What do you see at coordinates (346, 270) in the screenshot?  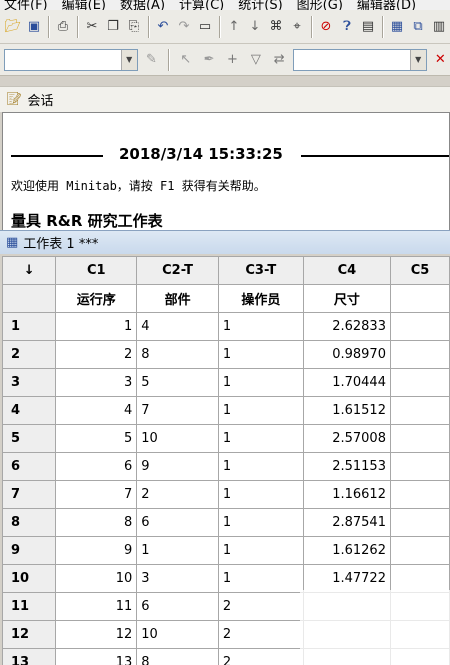 I see `column-header: C4` at bounding box center [346, 270].